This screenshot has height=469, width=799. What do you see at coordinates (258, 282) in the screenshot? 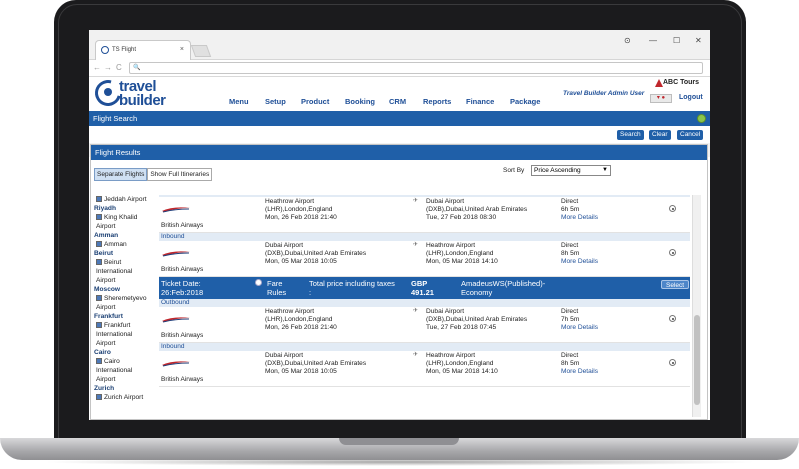
I see `info-icon` at bounding box center [258, 282].